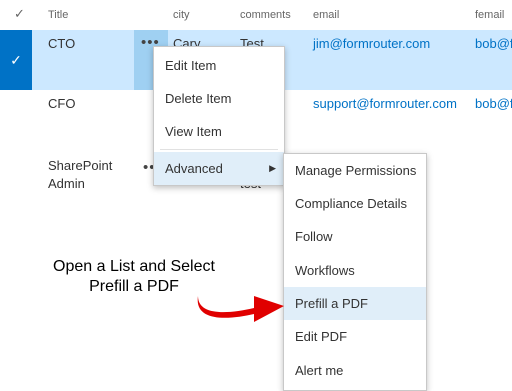  Describe the element at coordinates (355, 203) in the screenshot. I see `submenu-item-compliance-details: Compliance Details` at that location.